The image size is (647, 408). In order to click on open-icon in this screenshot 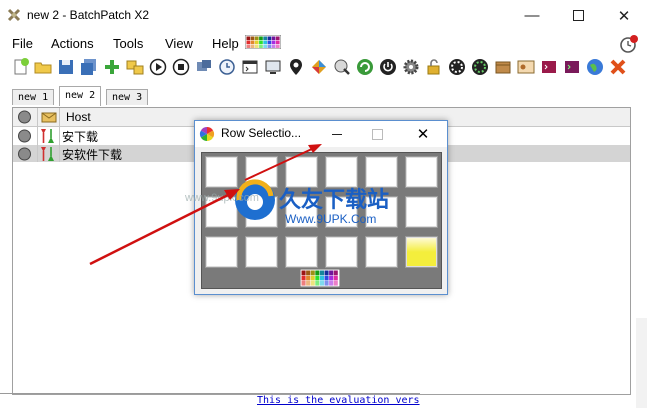, I will do `click(43, 67)`.